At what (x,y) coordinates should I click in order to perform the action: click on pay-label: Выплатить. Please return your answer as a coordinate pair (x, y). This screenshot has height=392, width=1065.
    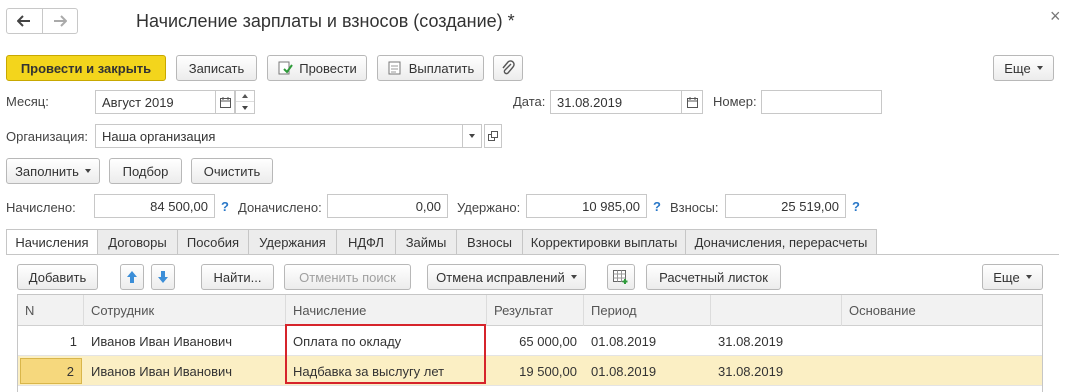
    Looking at the image, I should click on (441, 68).